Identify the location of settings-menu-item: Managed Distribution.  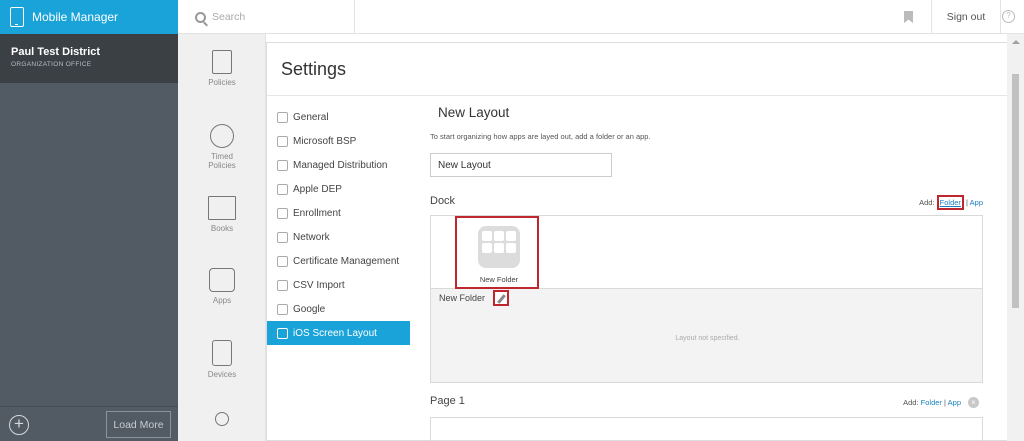
(338, 165).